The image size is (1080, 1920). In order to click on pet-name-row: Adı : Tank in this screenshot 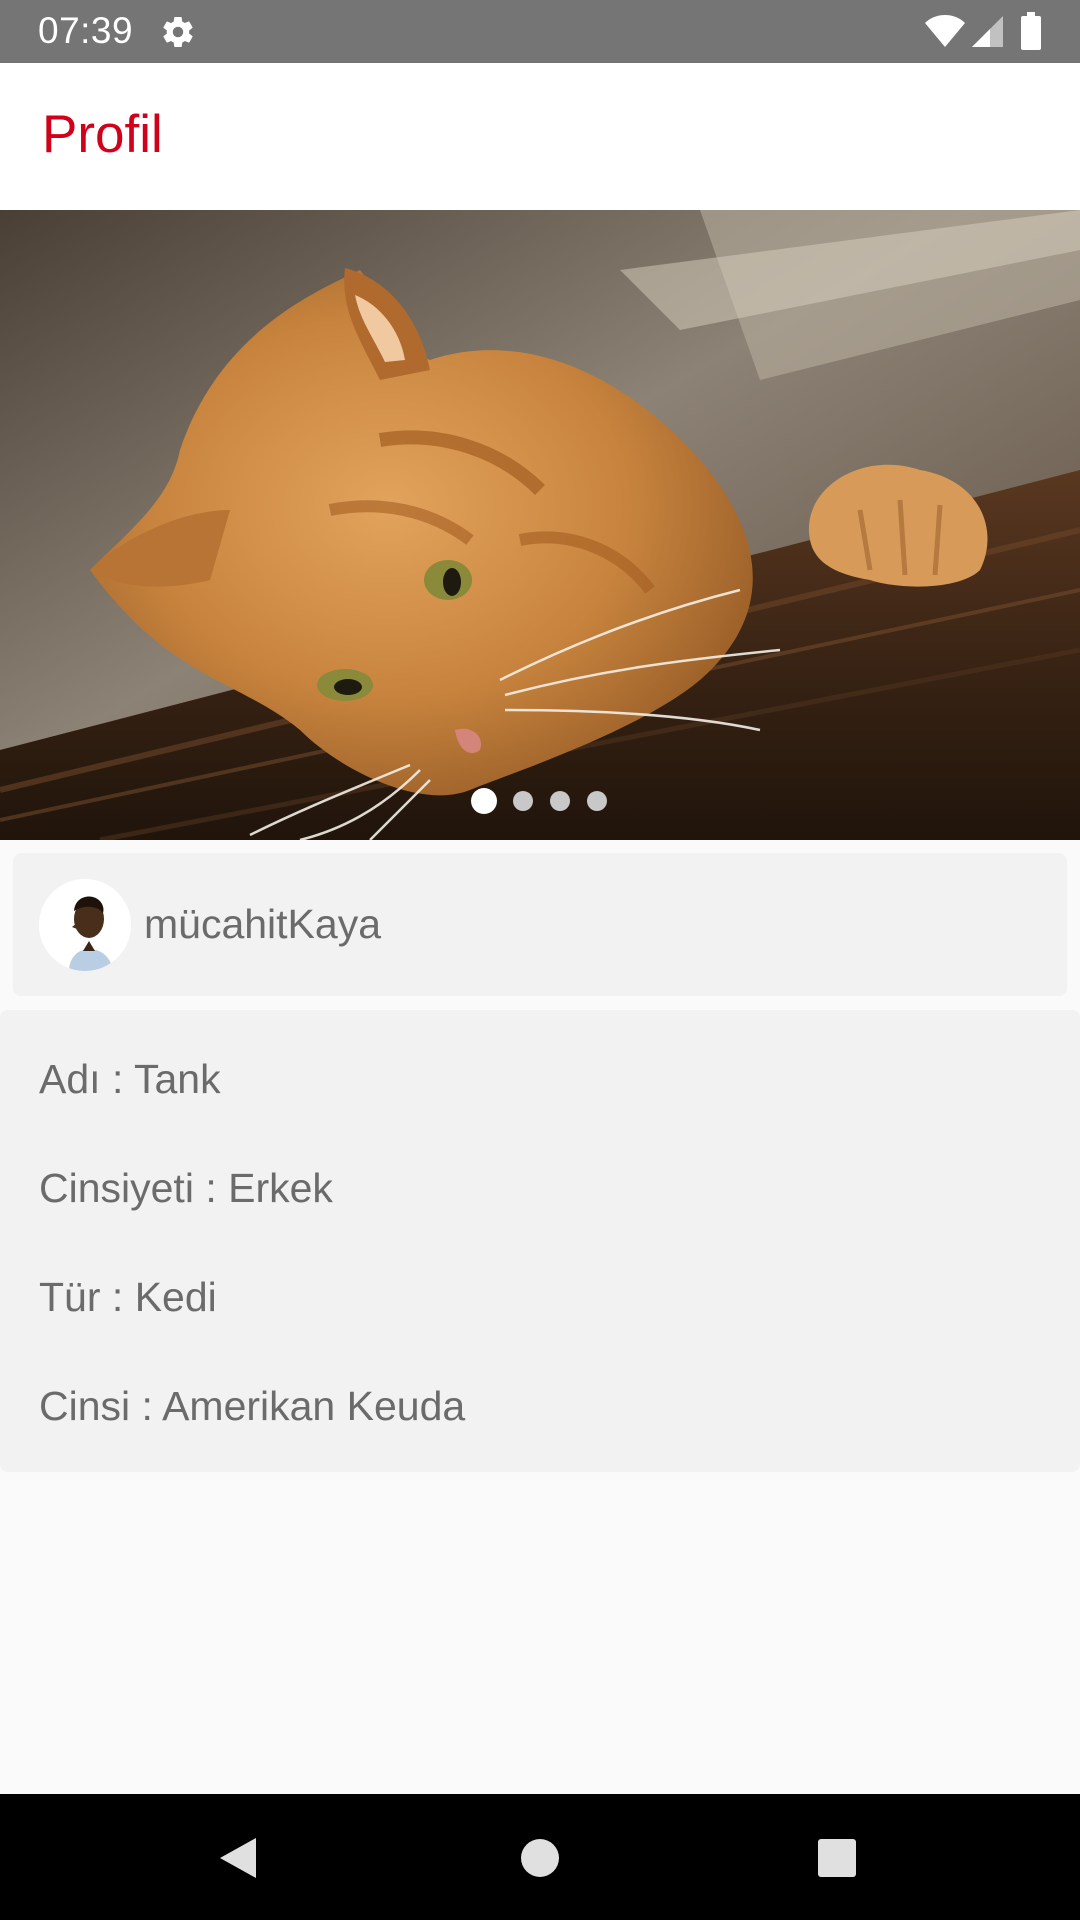, I will do `click(130, 1079)`.